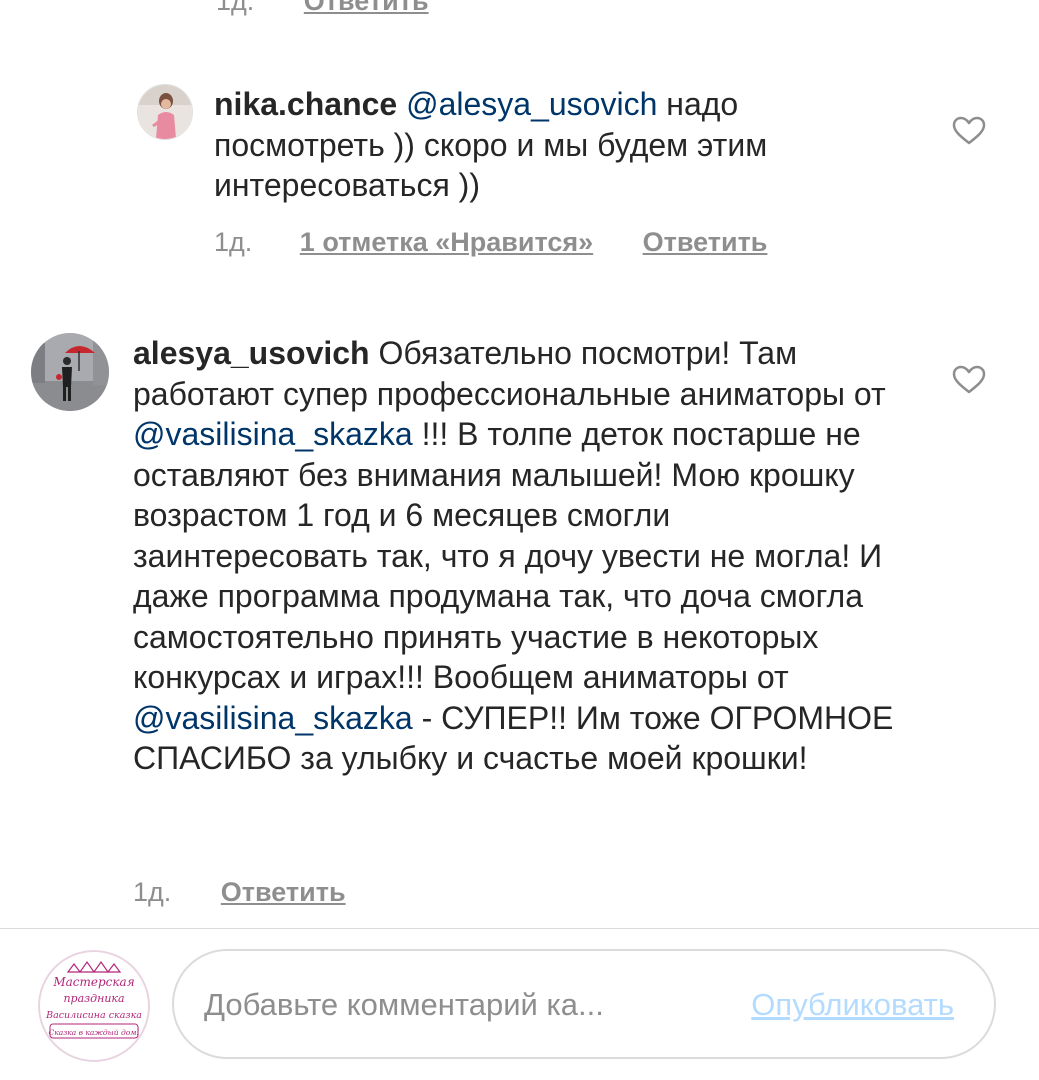  What do you see at coordinates (305, 104) in the screenshot?
I see `comment-username: nika.chance` at bounding box center [305, 104].